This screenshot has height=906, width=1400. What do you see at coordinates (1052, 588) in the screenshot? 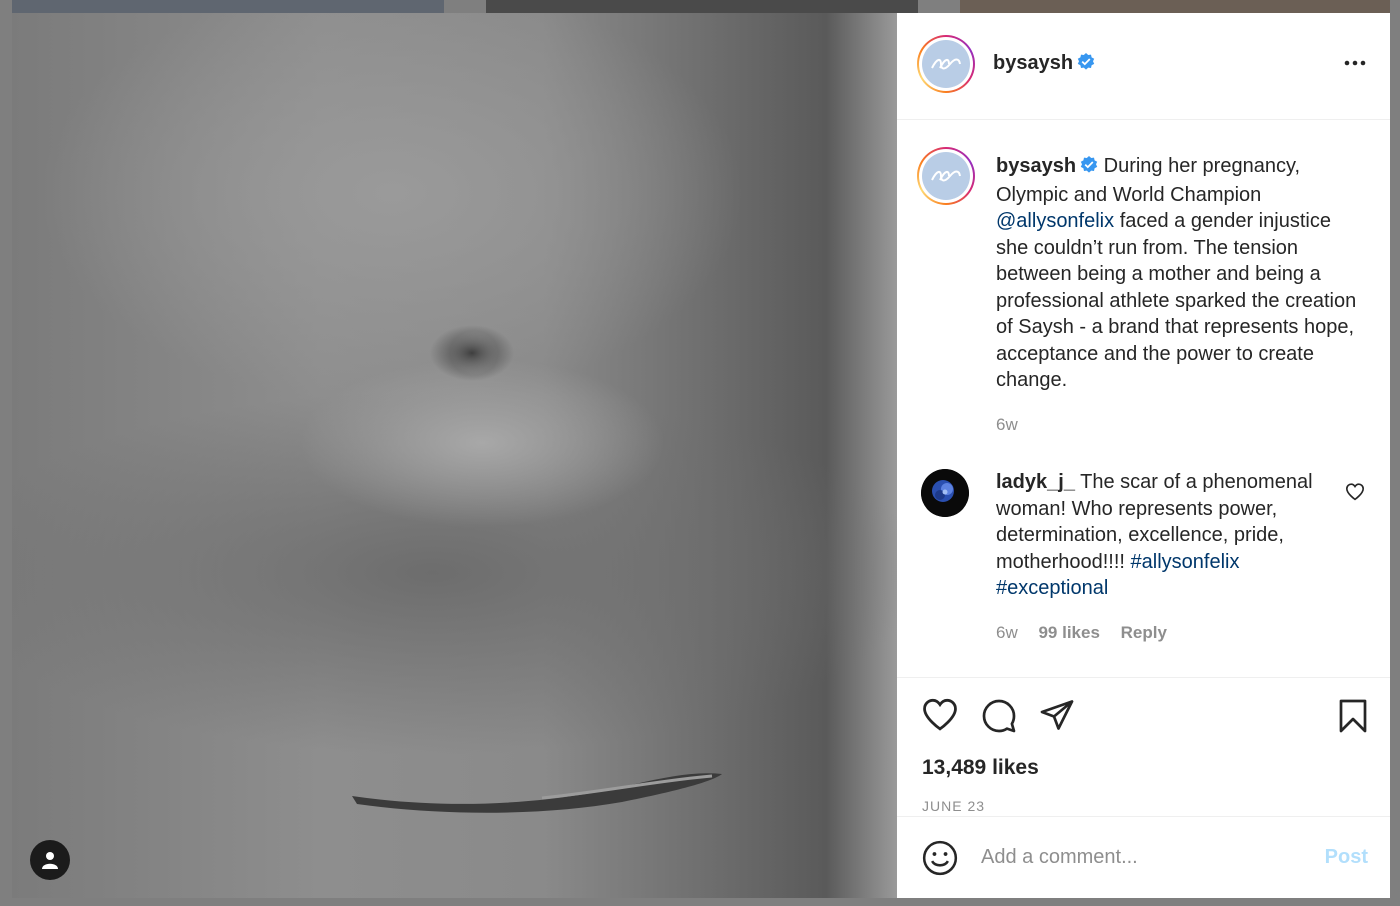
I see `comment-hashtag-link: #exceptional` at bounding box center [1052, 588].